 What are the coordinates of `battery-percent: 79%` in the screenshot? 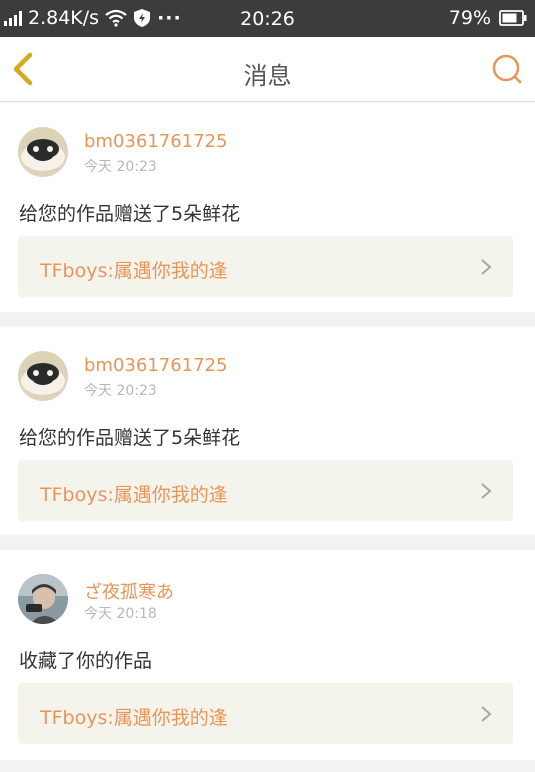 It's located at (469, 18).